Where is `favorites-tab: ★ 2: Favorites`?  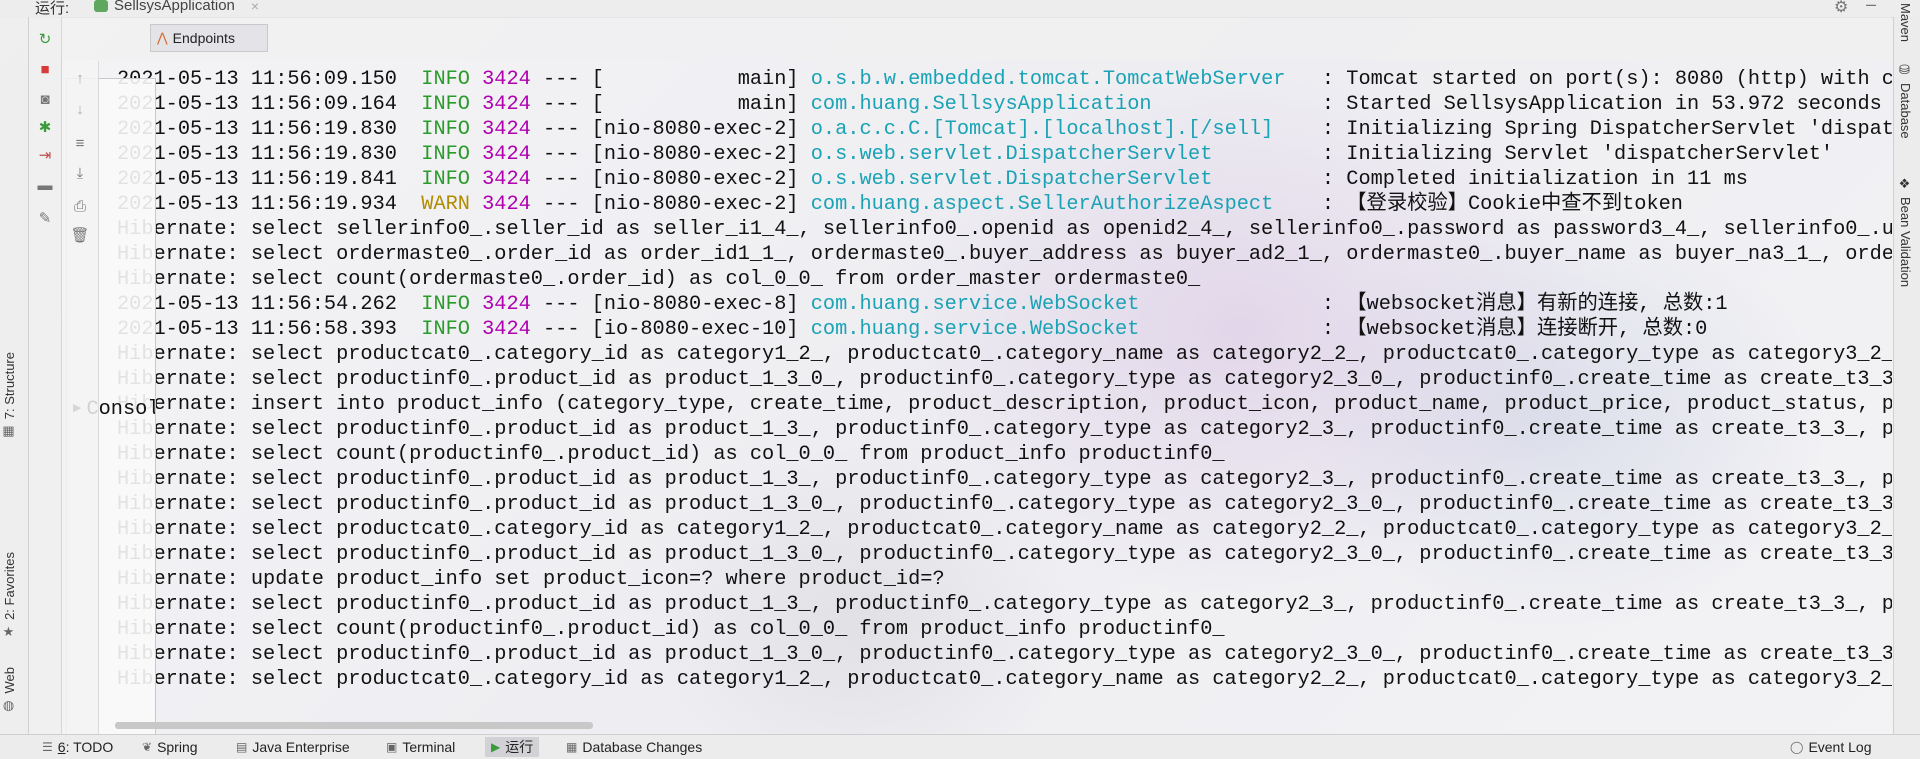
favorites-tab: ★ 2: Favorites is located at coordinates (9, 596).